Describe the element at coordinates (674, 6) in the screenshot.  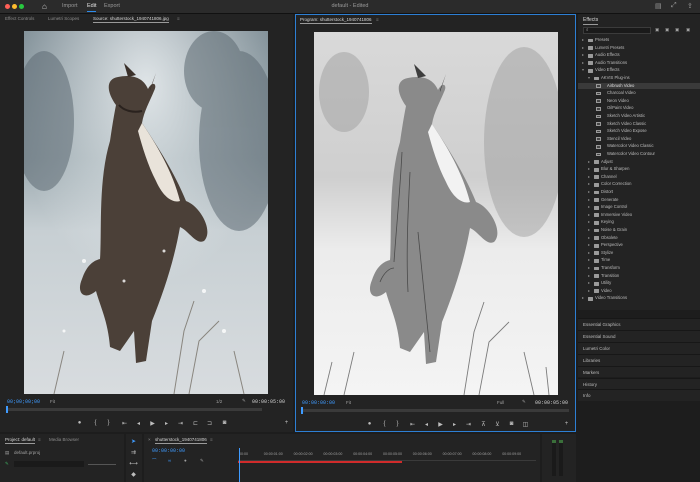
I see `expand-icon: ⤢` at that location.